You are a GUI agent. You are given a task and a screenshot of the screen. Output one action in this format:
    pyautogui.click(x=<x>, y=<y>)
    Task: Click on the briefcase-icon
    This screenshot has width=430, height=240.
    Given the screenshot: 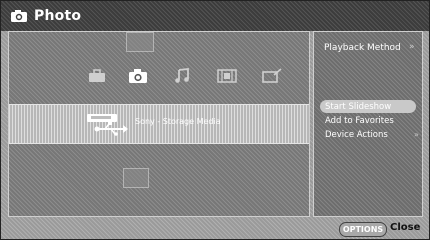 What is the action you would take?
    pyautogui.click(x=97, y=76)
    